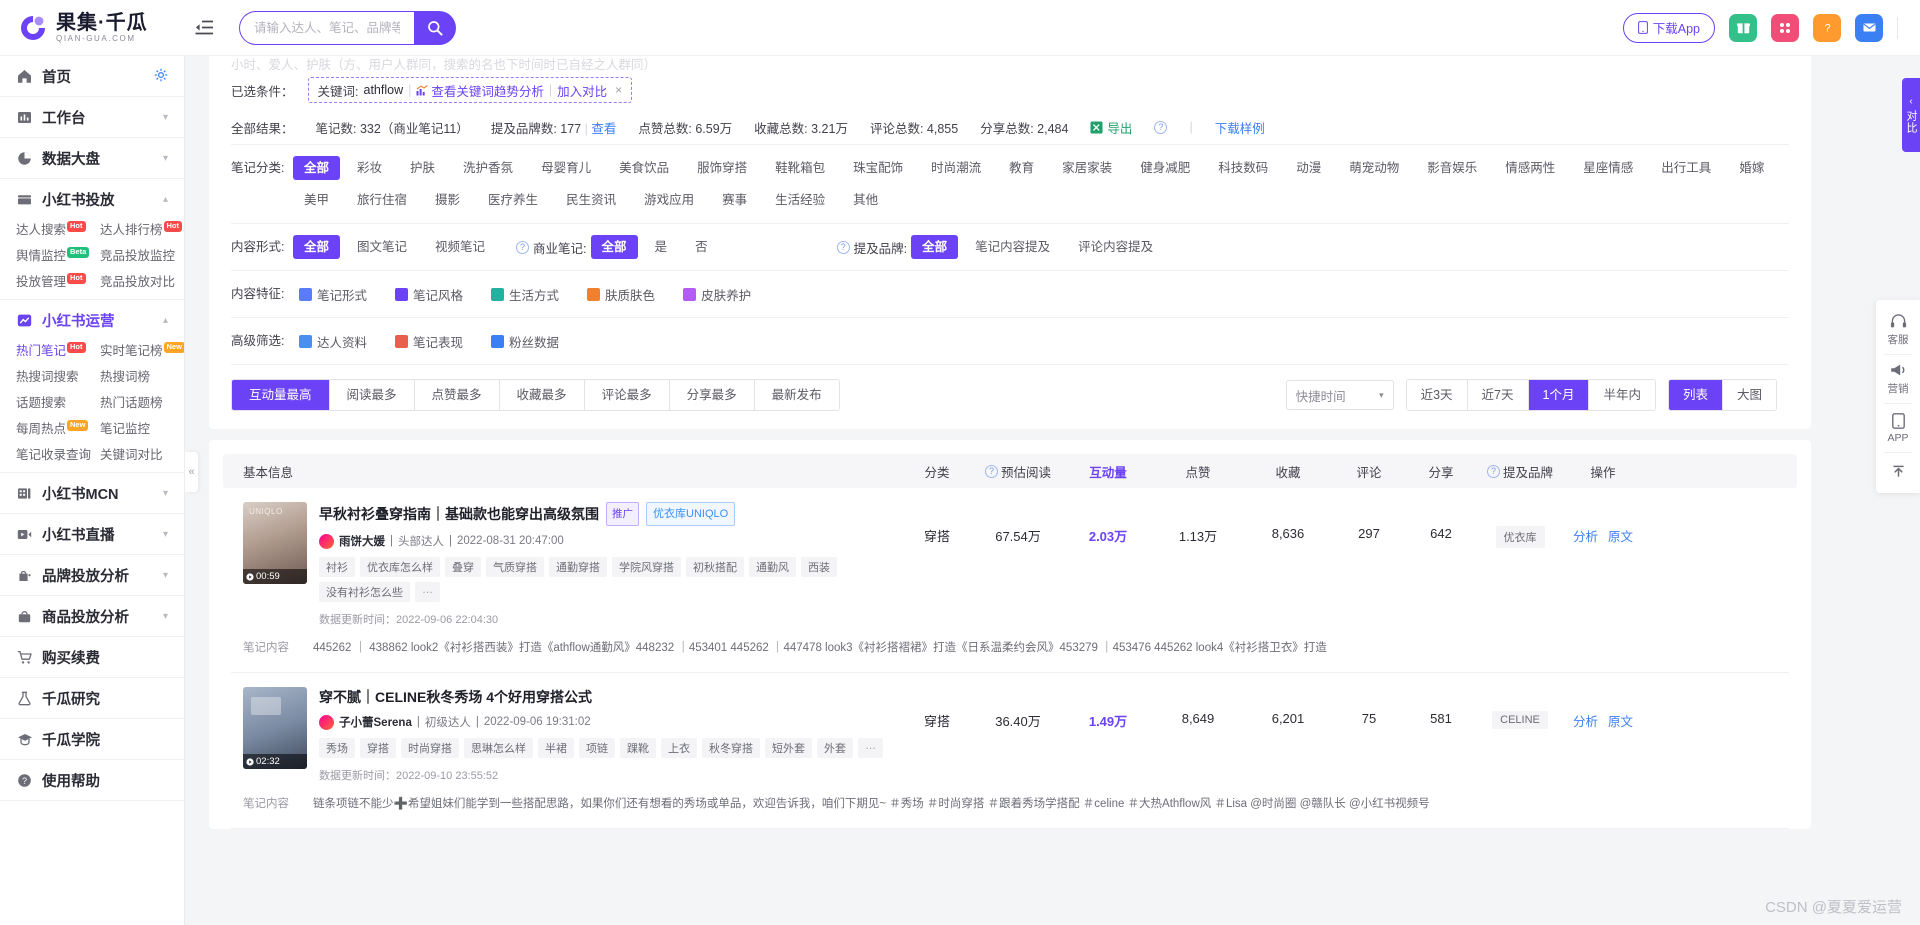 The width and height of the screenshot is (1920, 925). What do you see at coordinates (1111, 127) in the screenshot?
I see `export-button: 导出` at bounding box center [1111, 127].